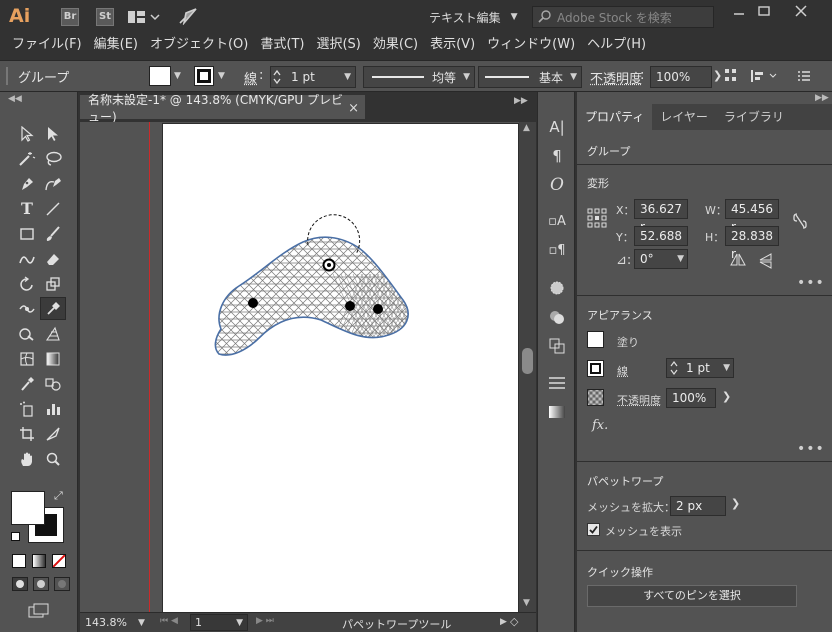 This screenshot has height=632, width=832. I want to click on vertical-scrollbar: ▲ ▼, so click(527, 367).